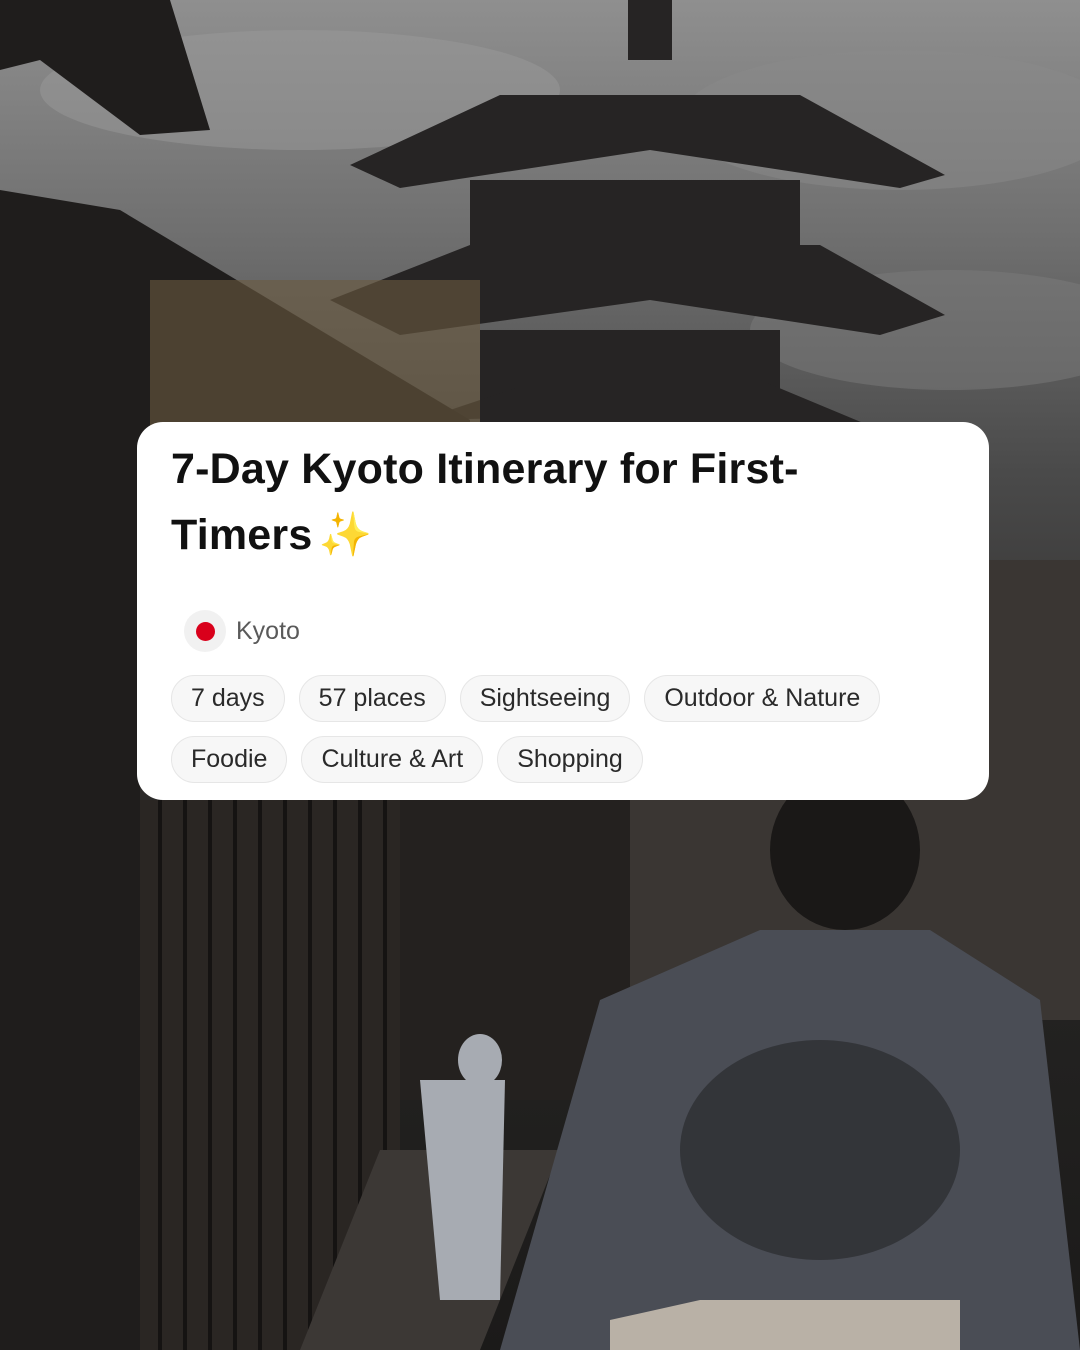 The height and width of the screenshot is (1350, 1080). Describe the element at coordinates (545, 698) in the screenshot. I see `tag-sightseeing: Sightseeing` at that location.